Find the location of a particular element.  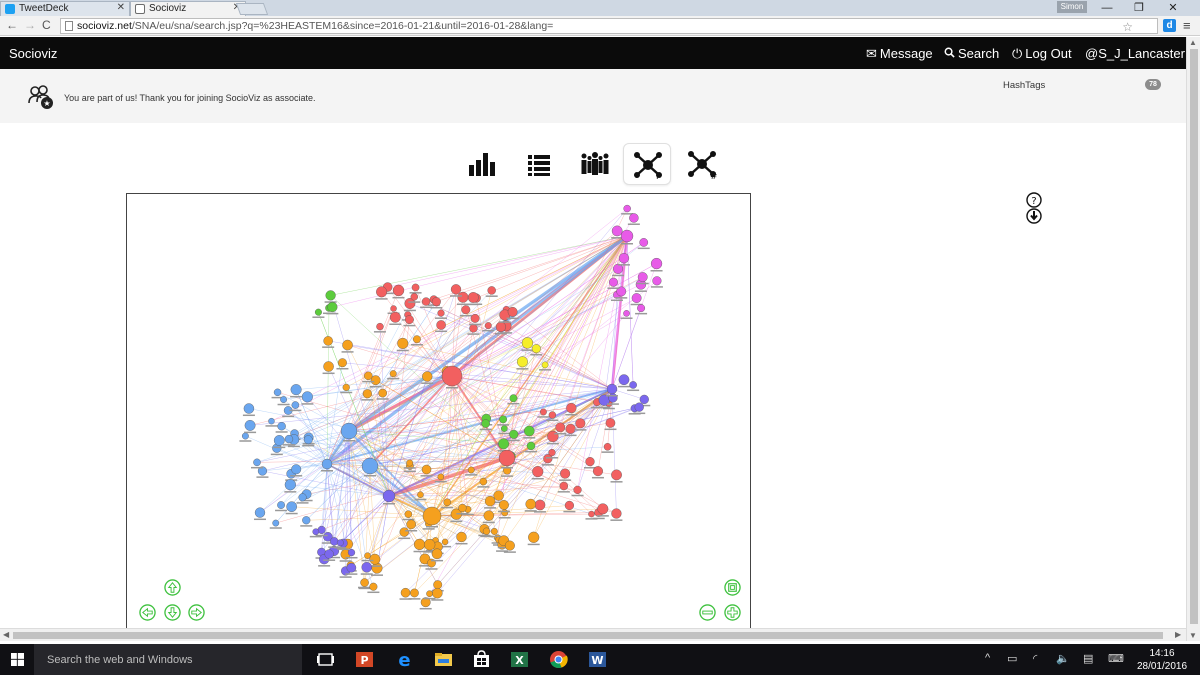

zoom-out-icon is located at coordinates (707, 612).